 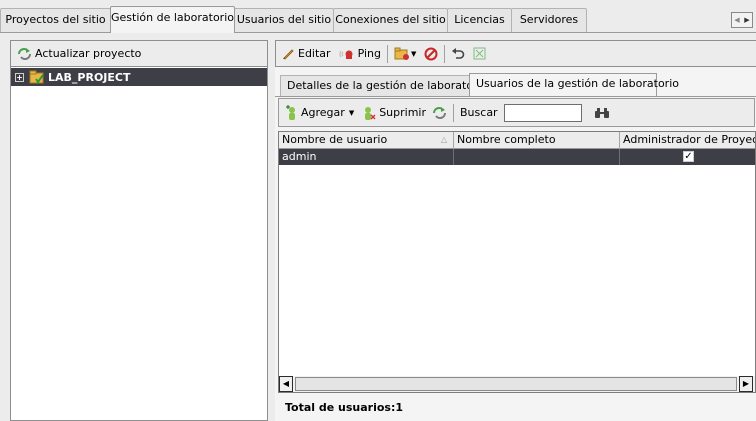 I want to click on close-box-icon, so click(x=479, y=53).